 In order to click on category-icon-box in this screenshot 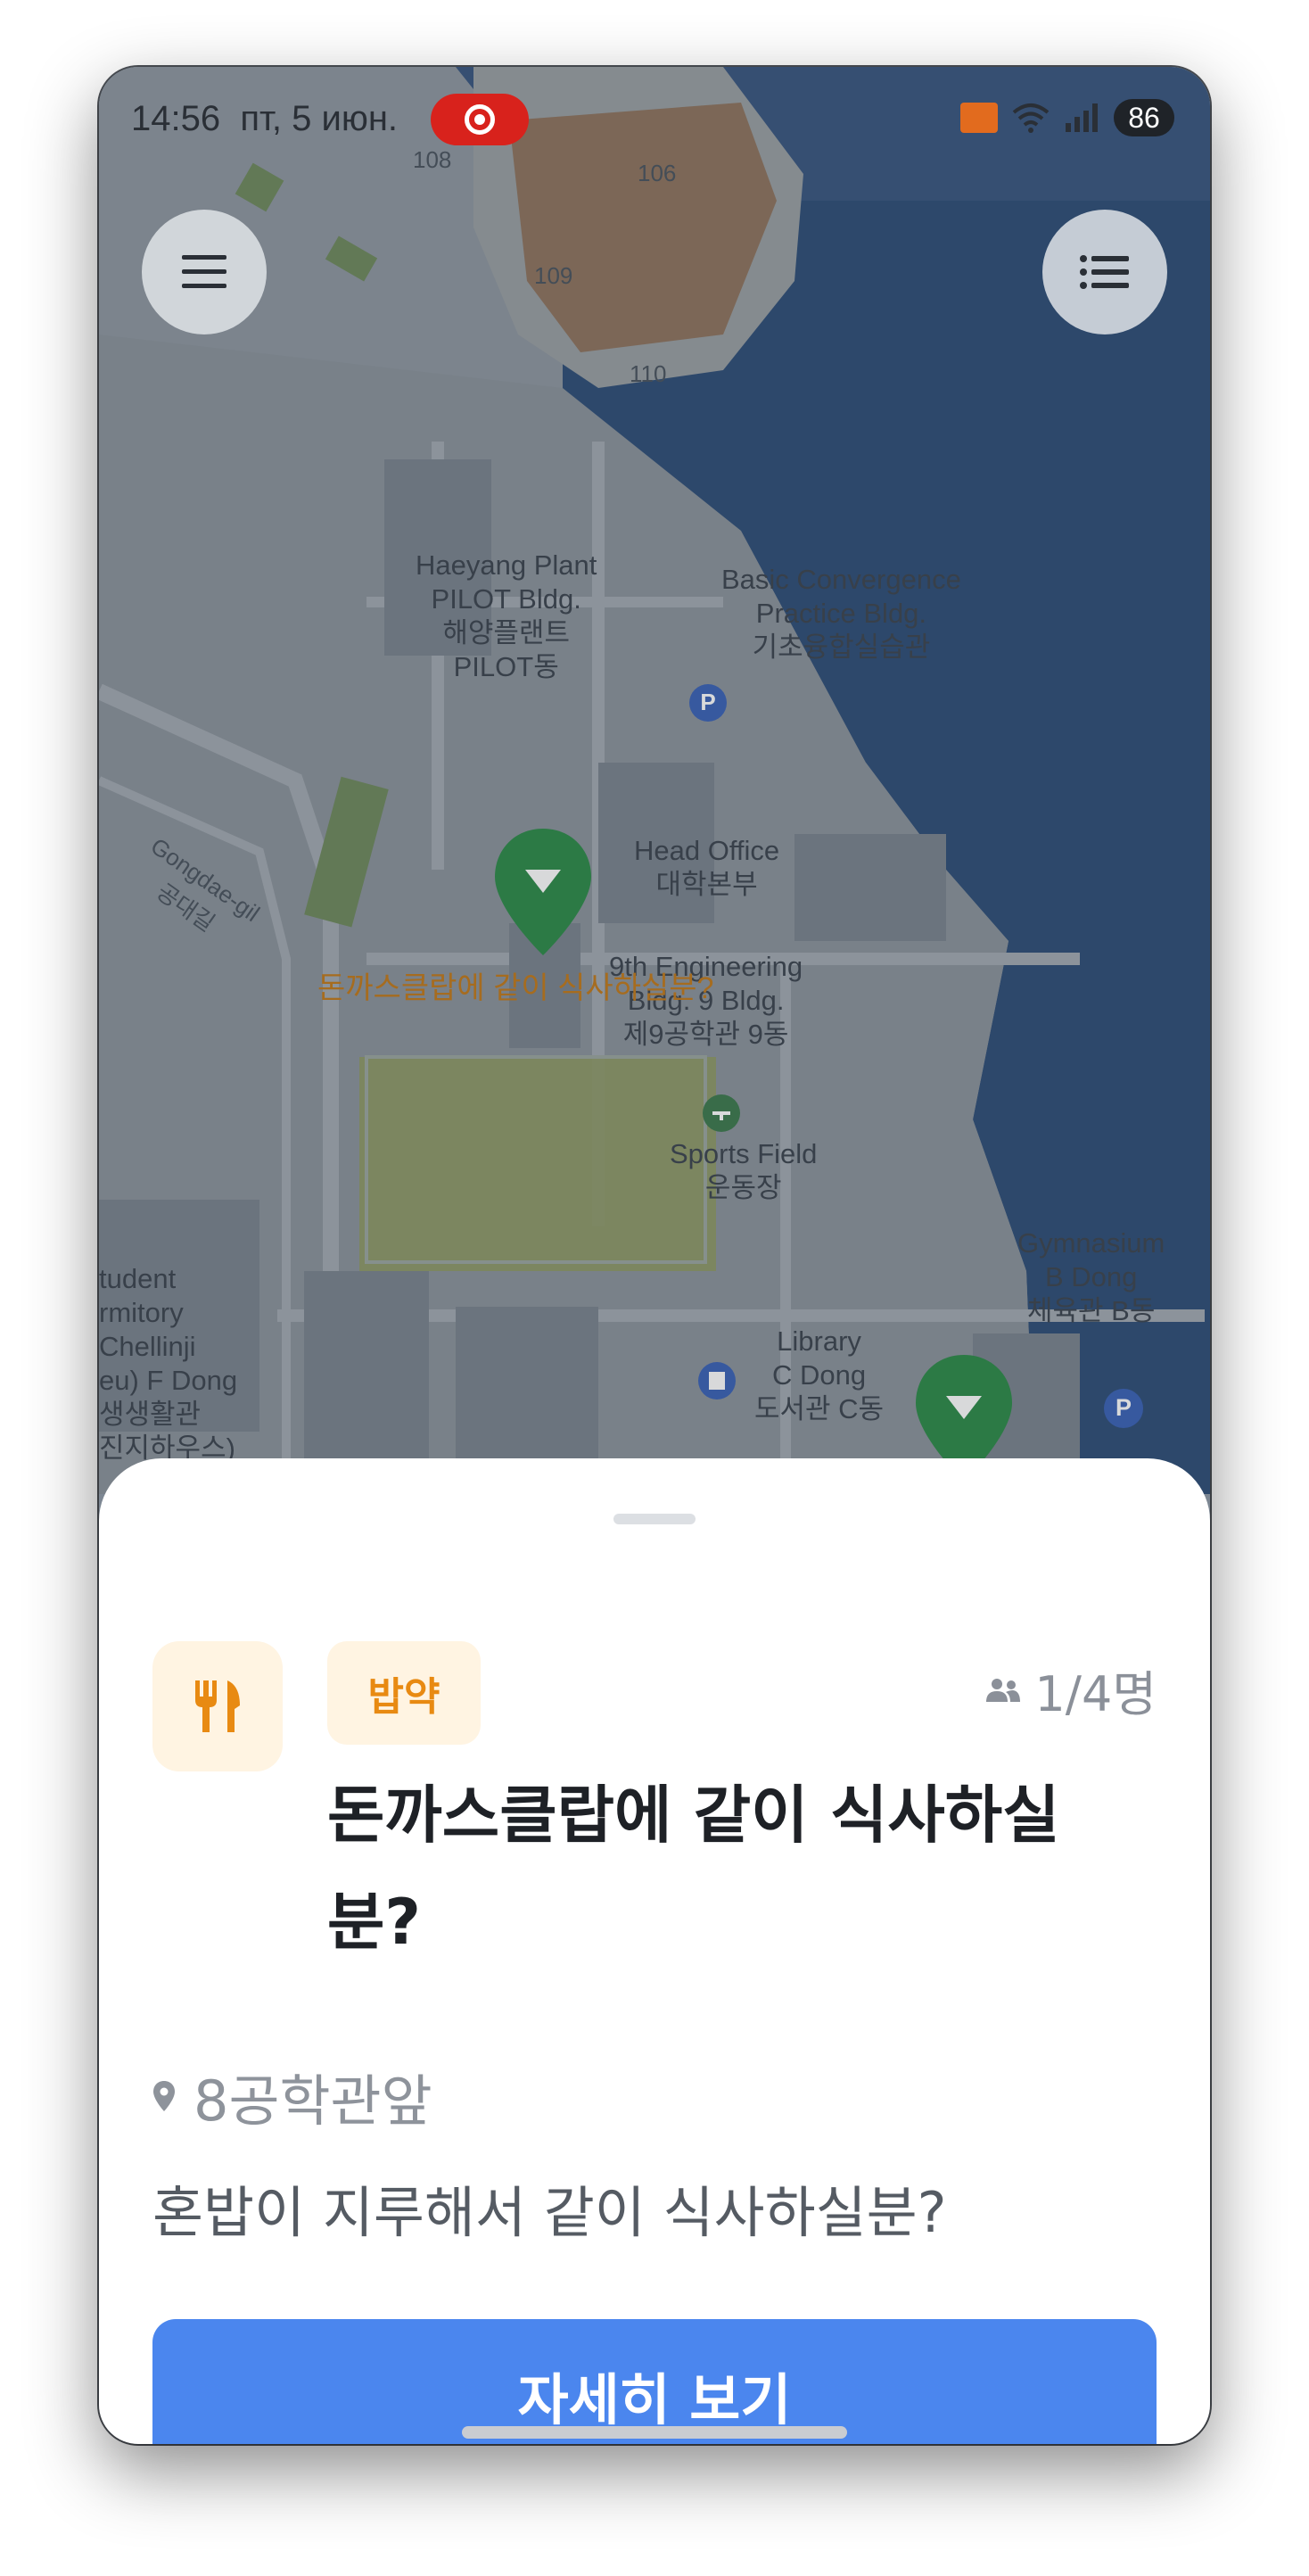, I will do `click(217, 1706)`.